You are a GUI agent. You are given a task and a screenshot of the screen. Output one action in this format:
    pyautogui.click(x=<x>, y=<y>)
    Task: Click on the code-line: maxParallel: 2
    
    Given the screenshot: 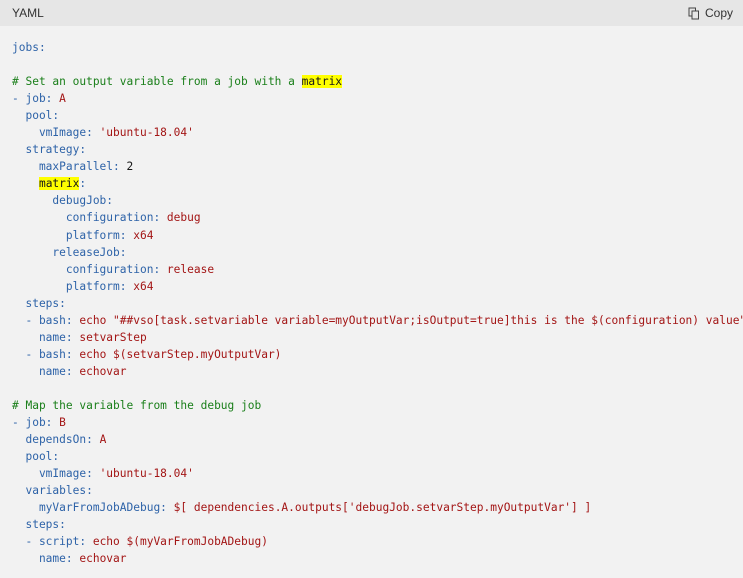 What is the action you would take?
    pyautogui.click(x=371, y=166)
    